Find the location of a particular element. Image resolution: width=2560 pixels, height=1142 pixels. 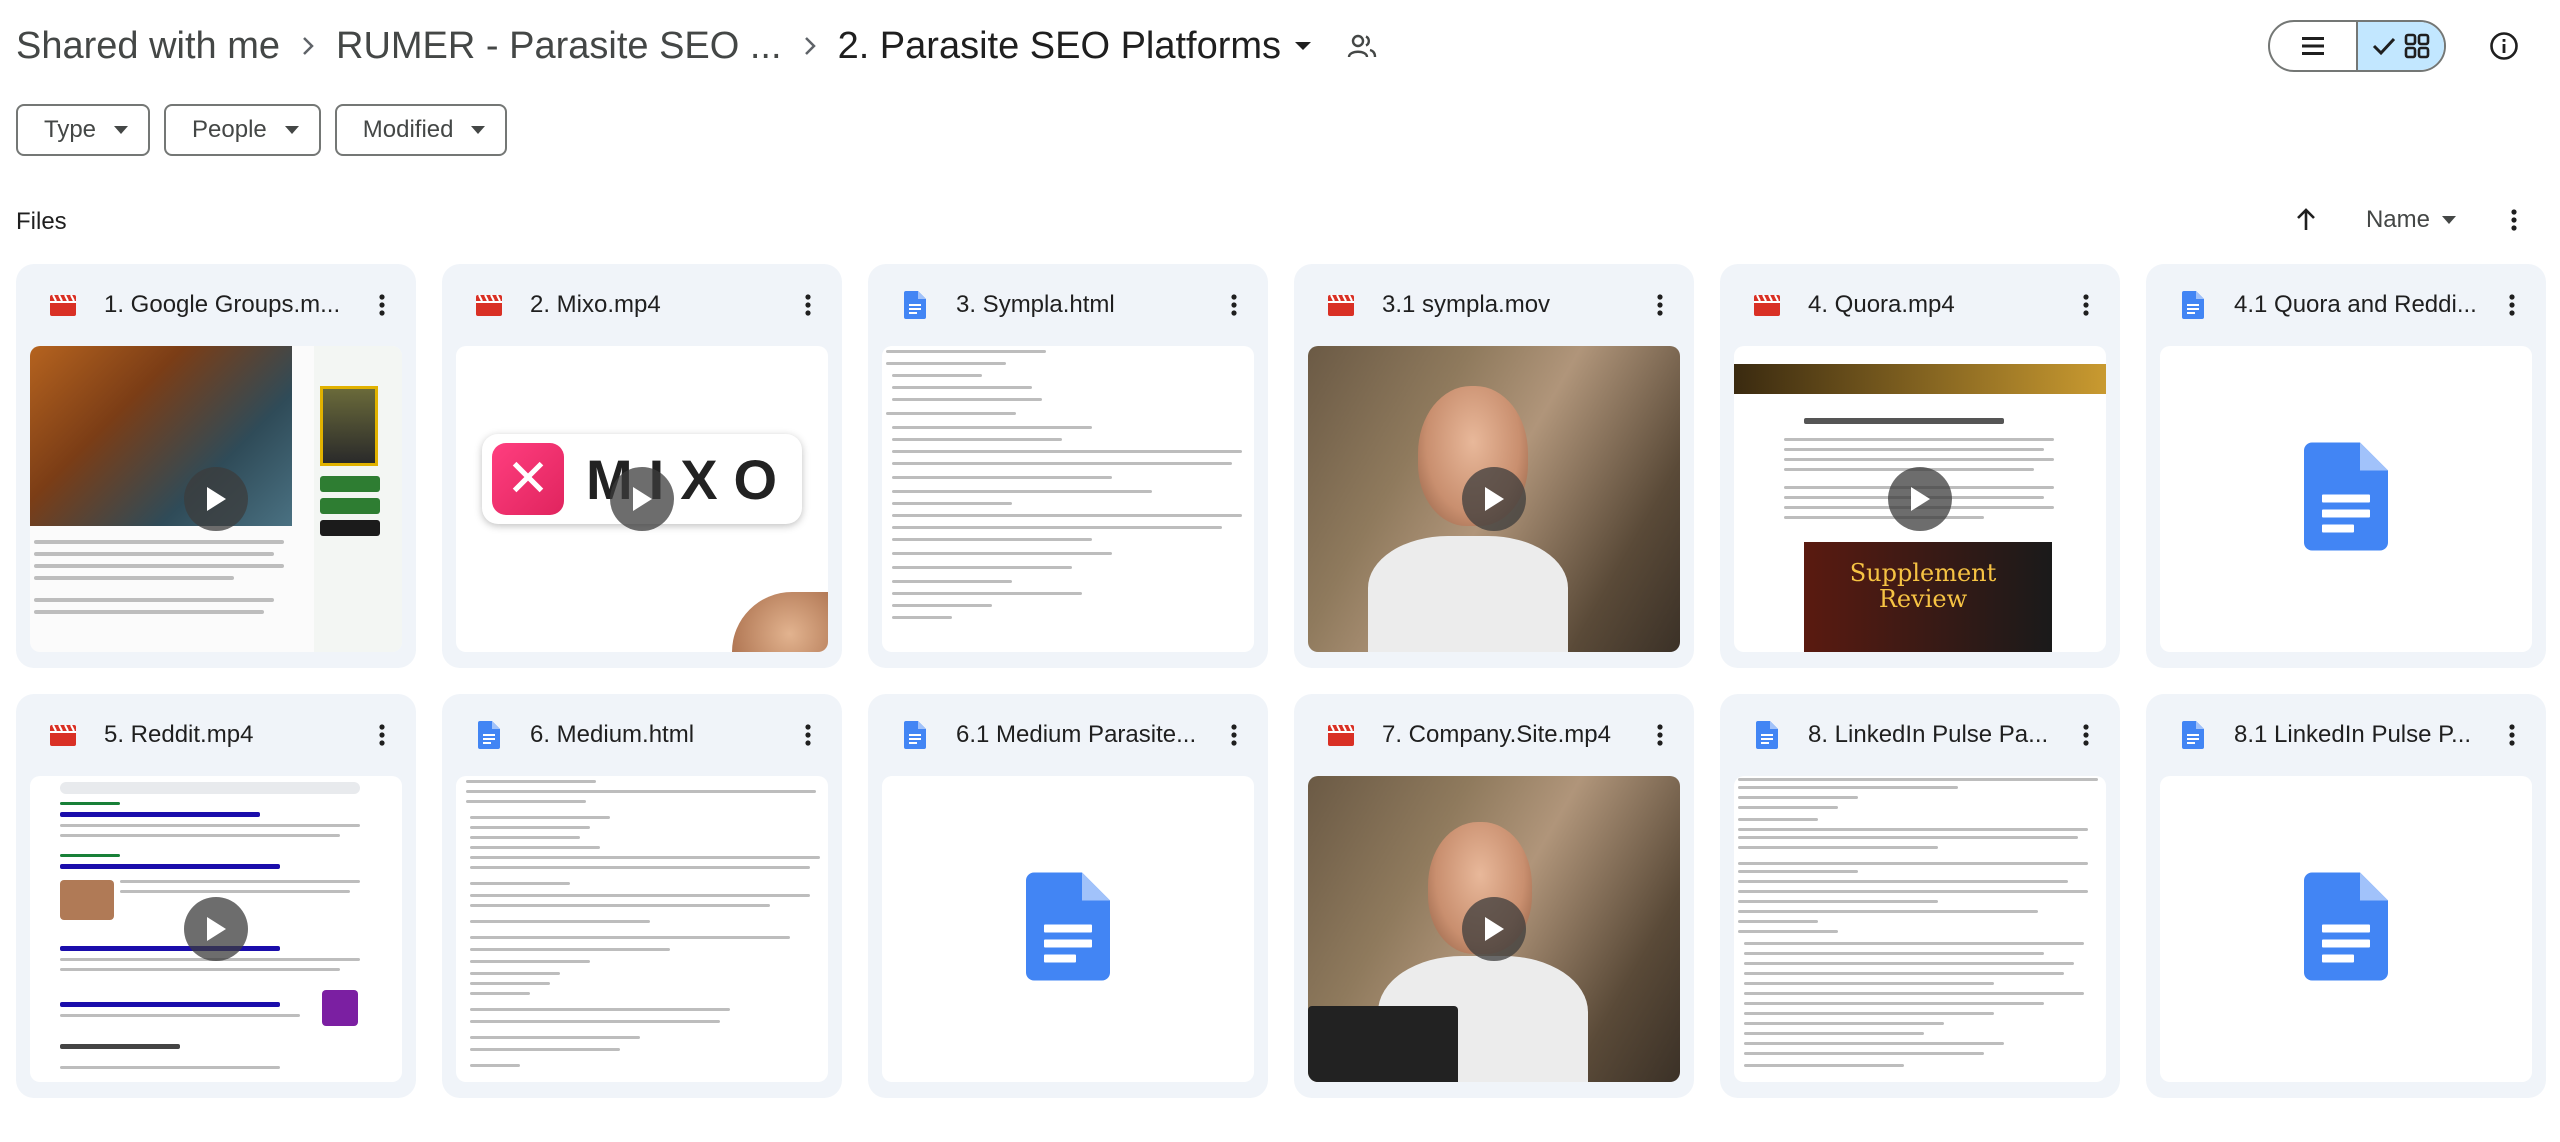

file-name: 5. Reddit.mp4 is located at coordinates (179, 734).